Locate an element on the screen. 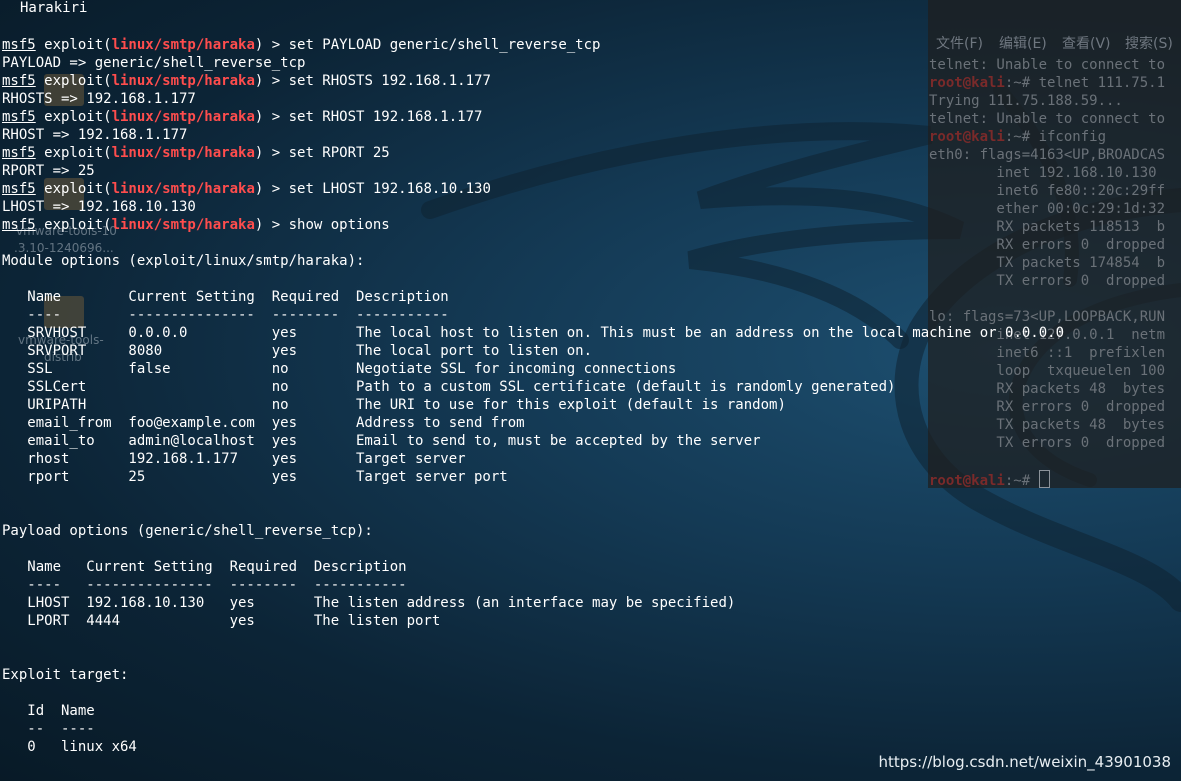  command-text: set PAYLOAD generic/shell_reverse_tcp is located at coordinates (444, 45).